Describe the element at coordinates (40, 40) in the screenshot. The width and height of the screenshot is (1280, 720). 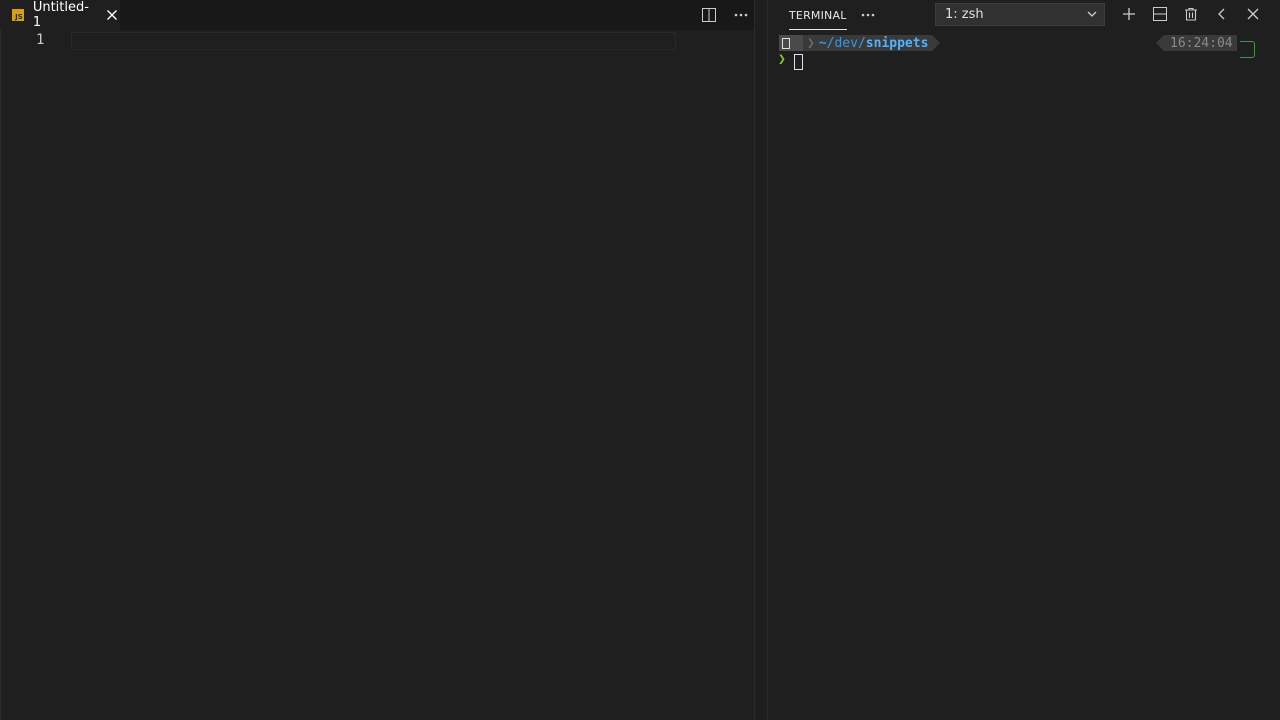
I see `line-number: 1` at that location.